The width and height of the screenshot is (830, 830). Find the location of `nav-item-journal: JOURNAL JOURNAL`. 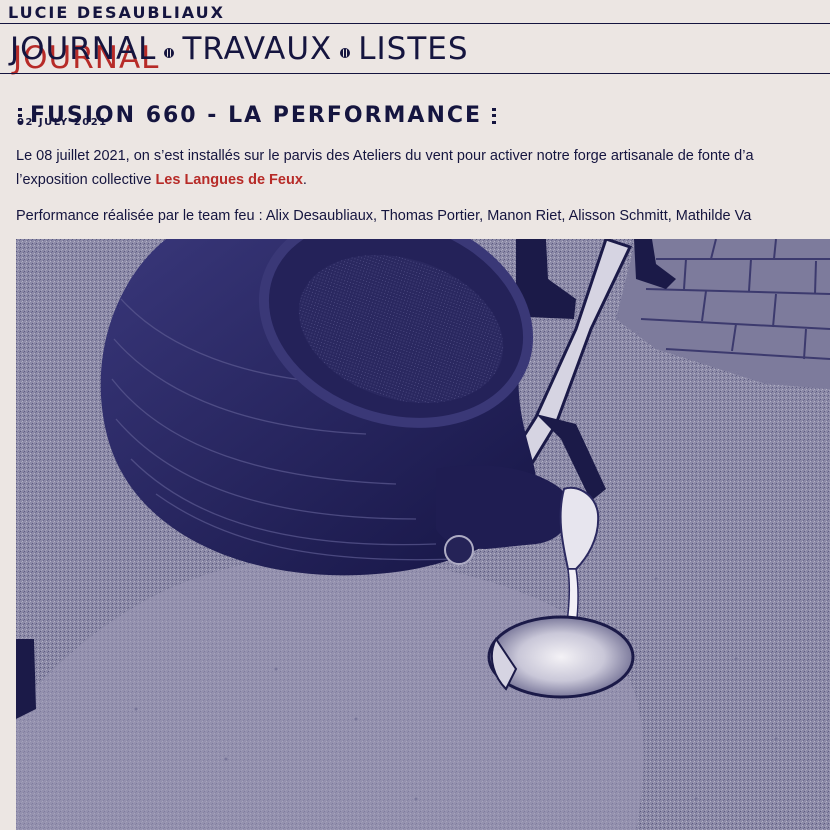

nav-item-journal: JOURNAL JOURNAL is located at coordinates (84, 53).